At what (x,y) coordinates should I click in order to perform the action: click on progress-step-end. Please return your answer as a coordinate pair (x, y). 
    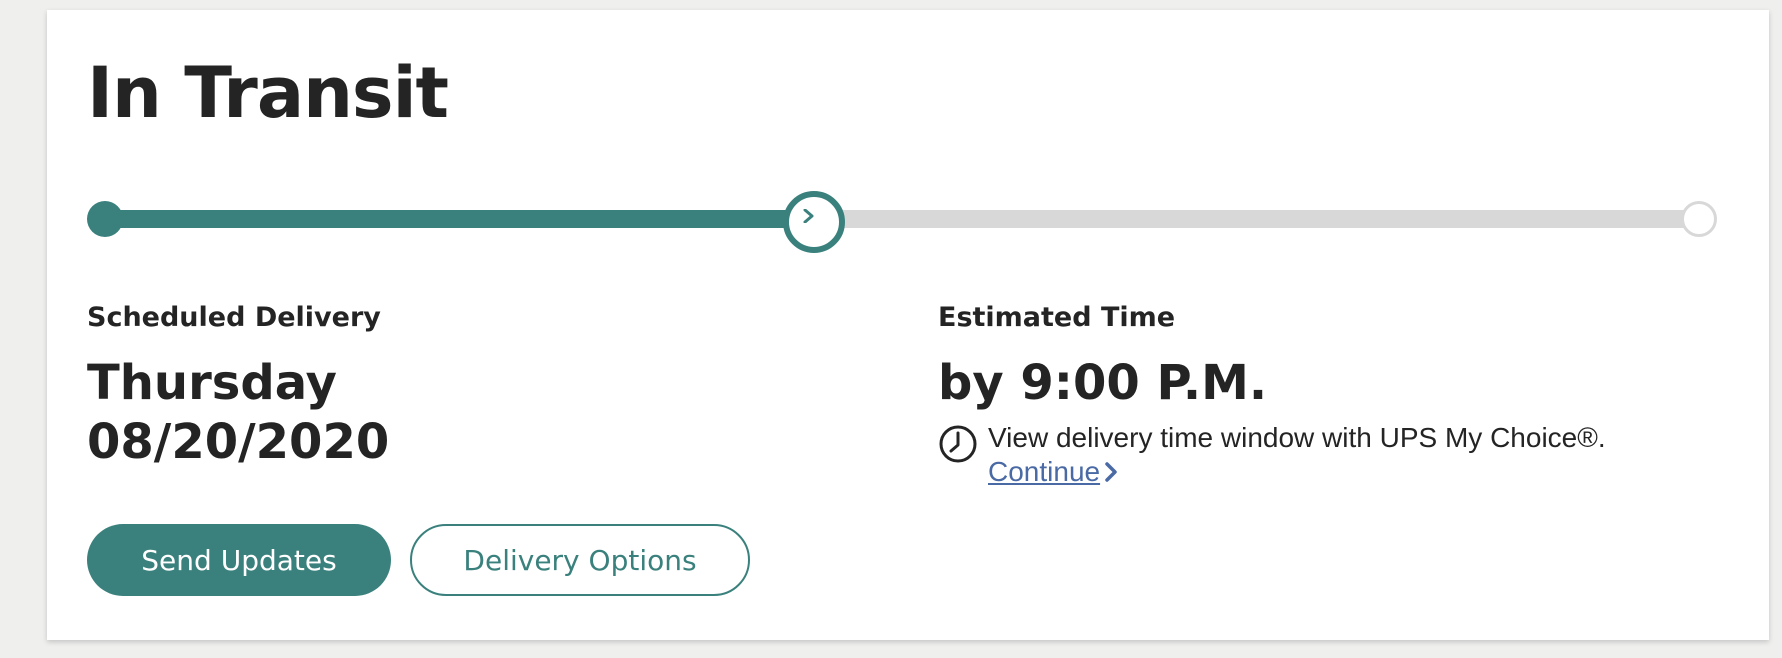
    Looking at the image, I should click on (1699, 219).